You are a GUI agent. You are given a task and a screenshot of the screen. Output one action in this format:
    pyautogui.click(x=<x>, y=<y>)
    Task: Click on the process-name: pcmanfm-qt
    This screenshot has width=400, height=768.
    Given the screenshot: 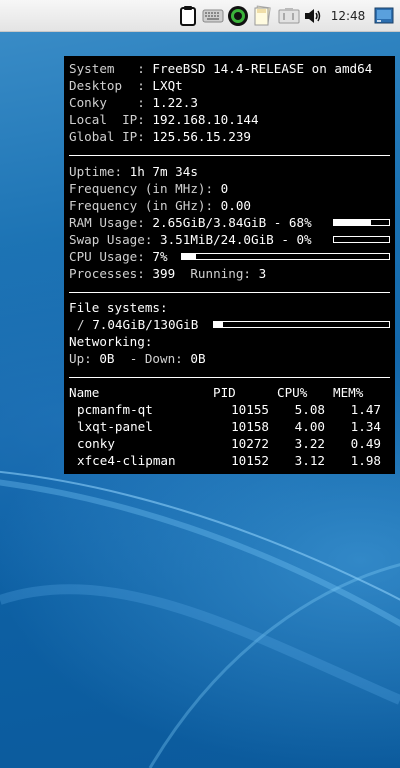 What is the action you would take?
    pyautogui.click(x=115, y=409)
    